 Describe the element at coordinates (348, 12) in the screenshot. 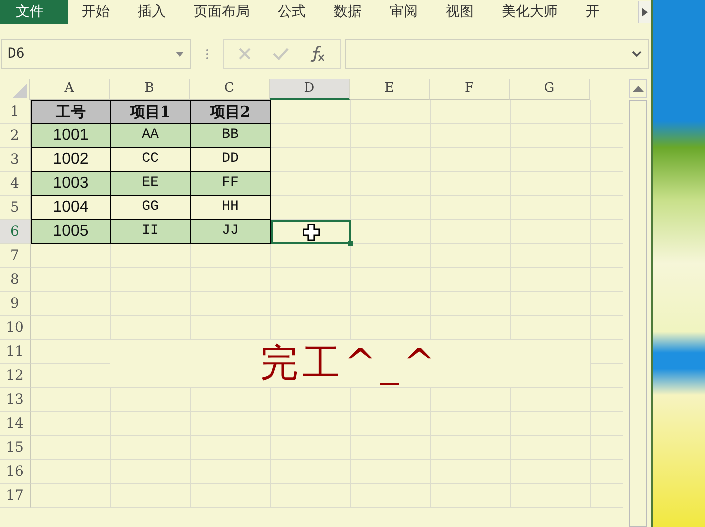

I see `ribbon-tab: 数据` at that location.